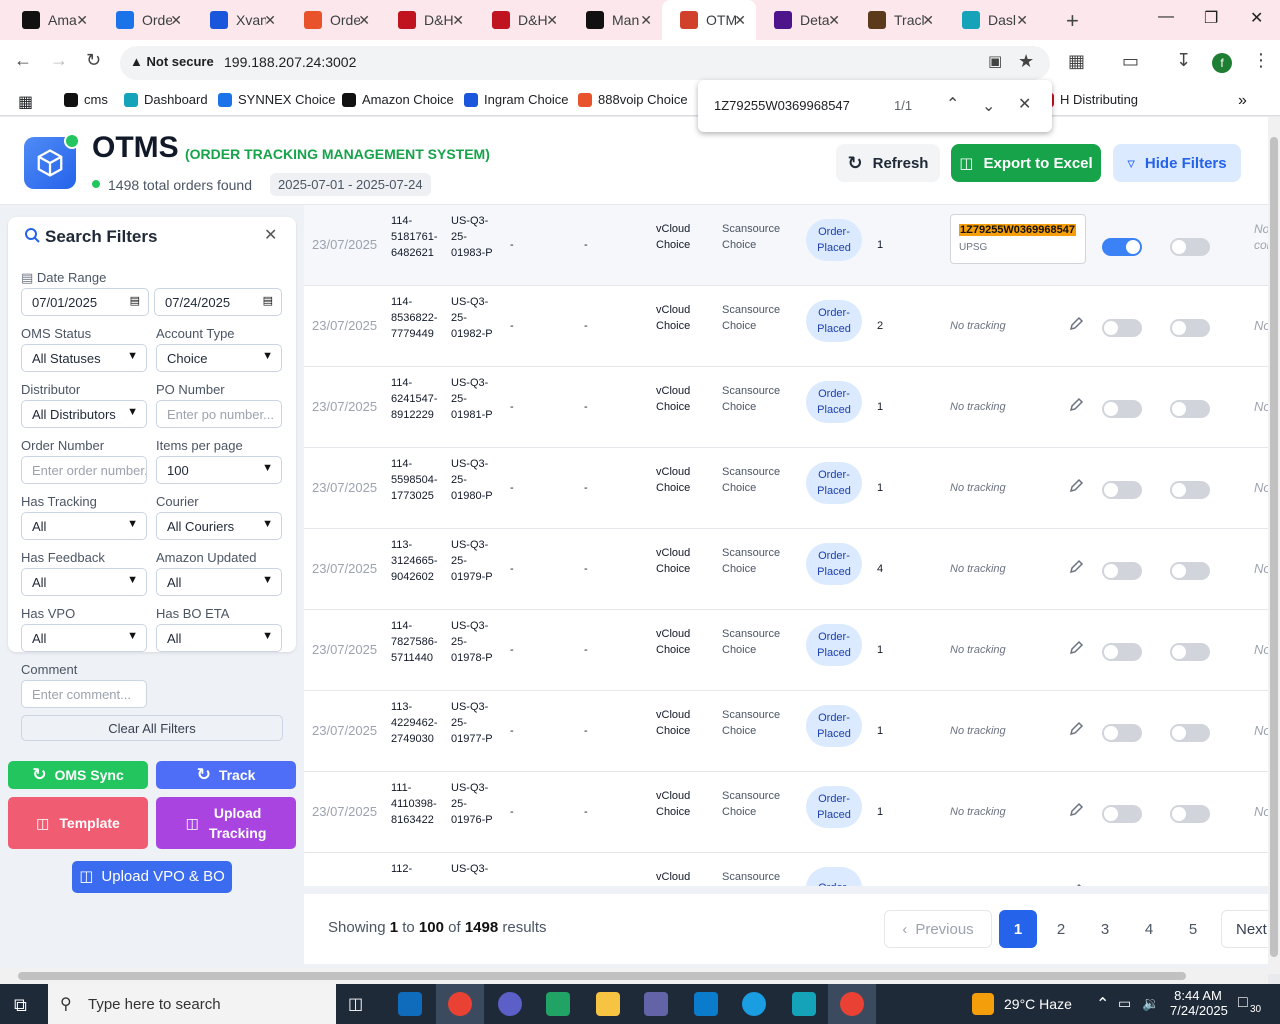 This screenshot has width=1280, height=1024. What do you see at coordinates (219, 582) in the screenshot?
I see `amazon-updated-select: All ▼` at bounding box center [219, 582].